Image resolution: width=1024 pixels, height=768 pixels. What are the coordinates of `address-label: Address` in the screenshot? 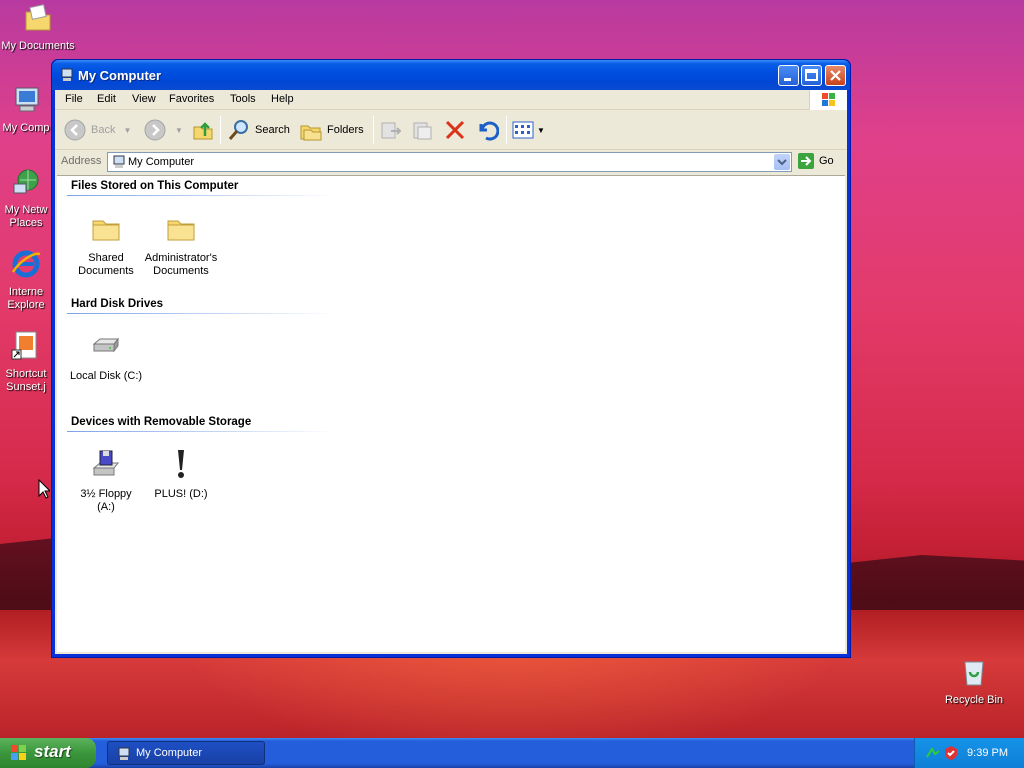 It's located at (81, 161).